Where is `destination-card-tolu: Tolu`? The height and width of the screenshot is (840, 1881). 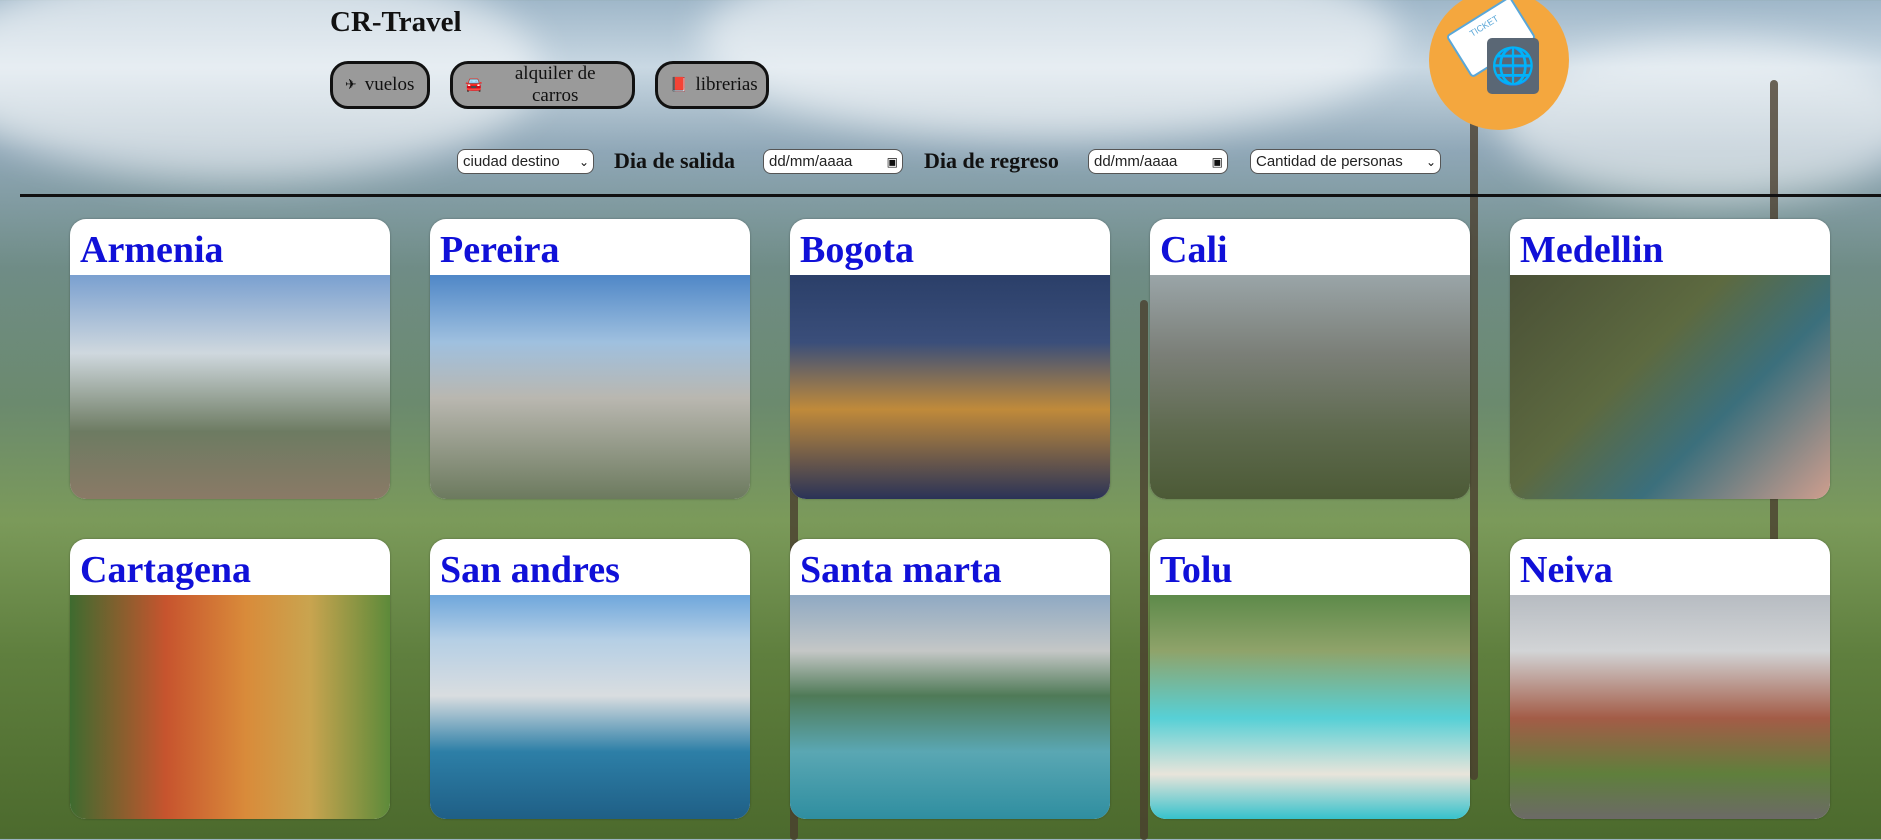 destination-card-tolu: Tolu is located at coordinates (1310, 679).